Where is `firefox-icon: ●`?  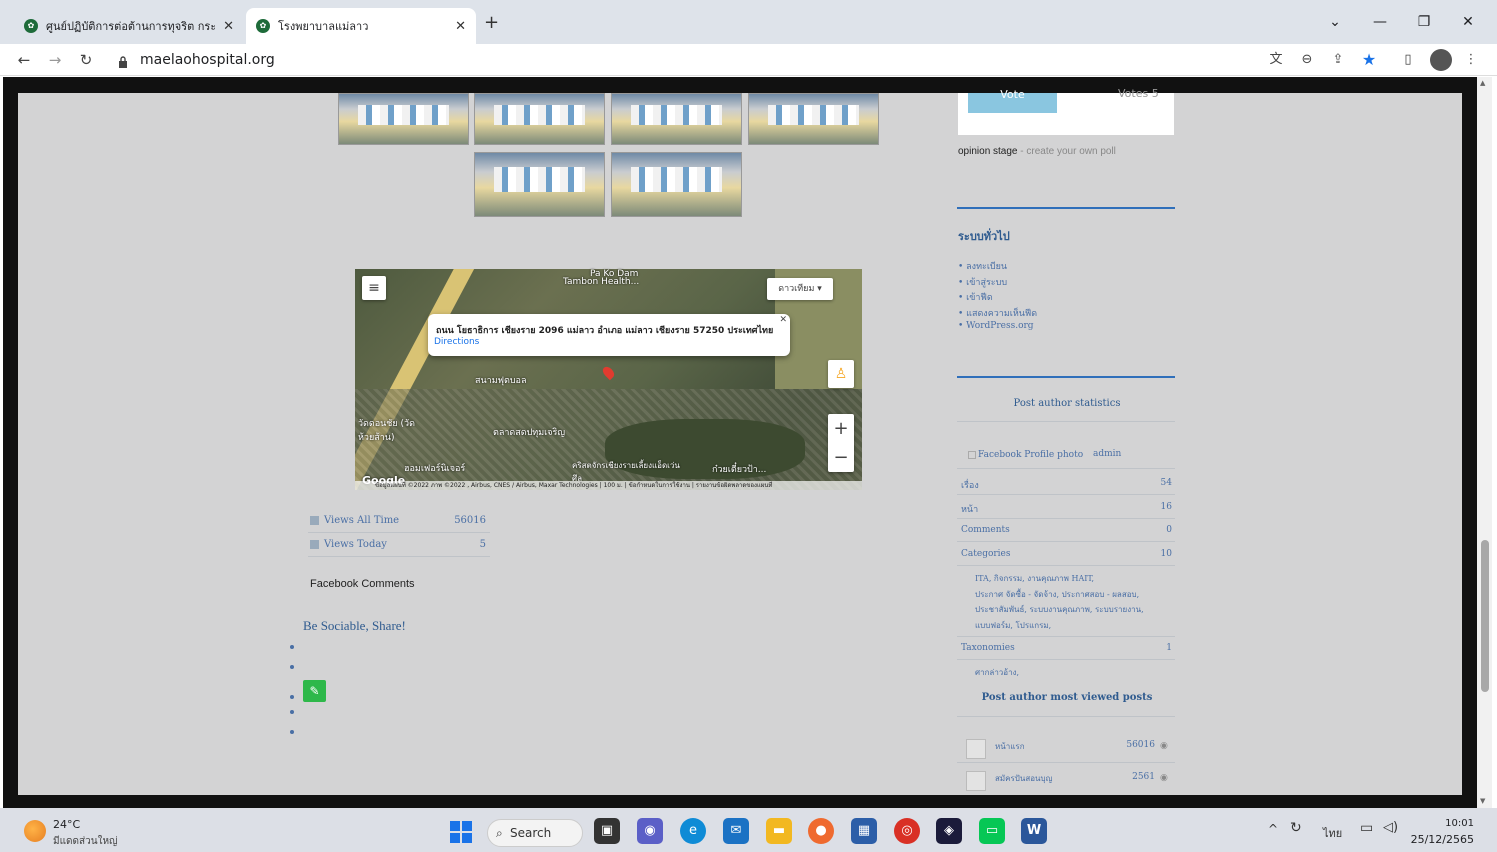 firefox-icon: ● is located at coordinates (821, 831).